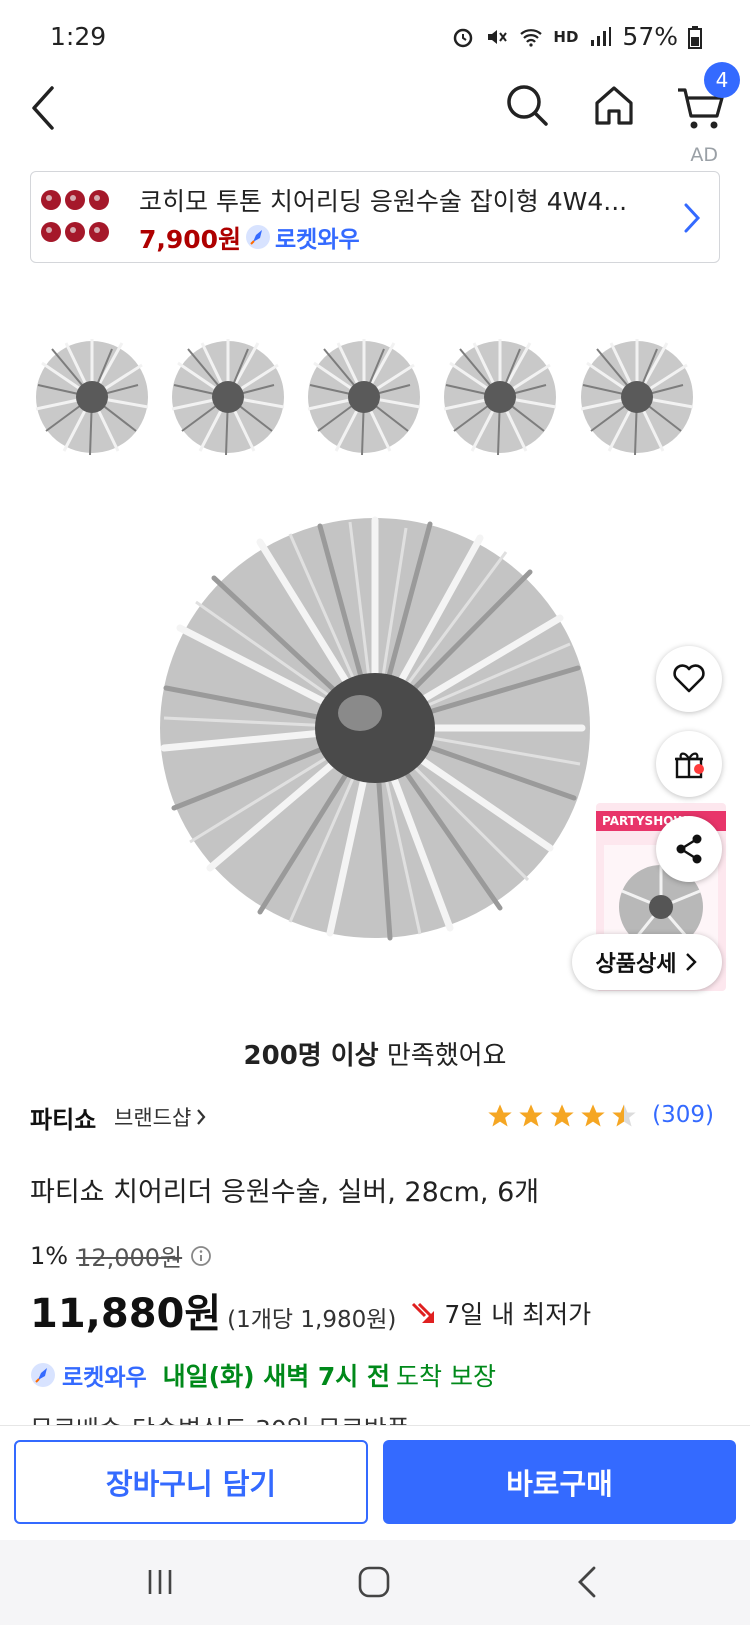  I want to click on brand-shop-label: 브랜드샵, so click(153, 1118).